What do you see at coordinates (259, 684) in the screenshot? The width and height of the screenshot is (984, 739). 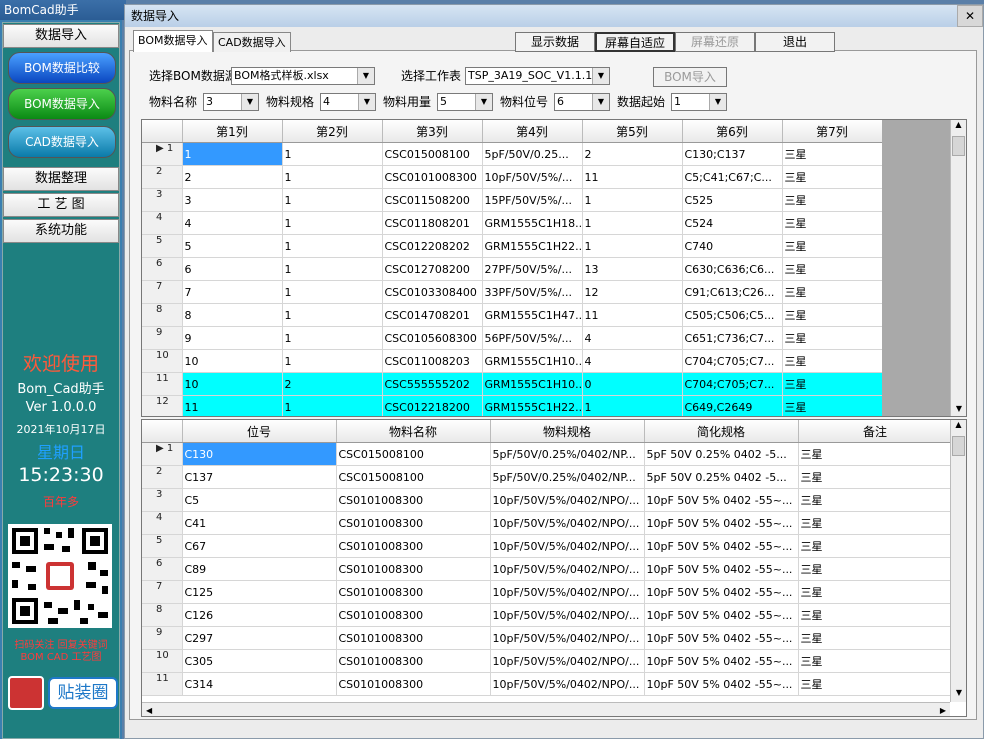 I see `table-cell: C314` at bounding box center [259, 684].